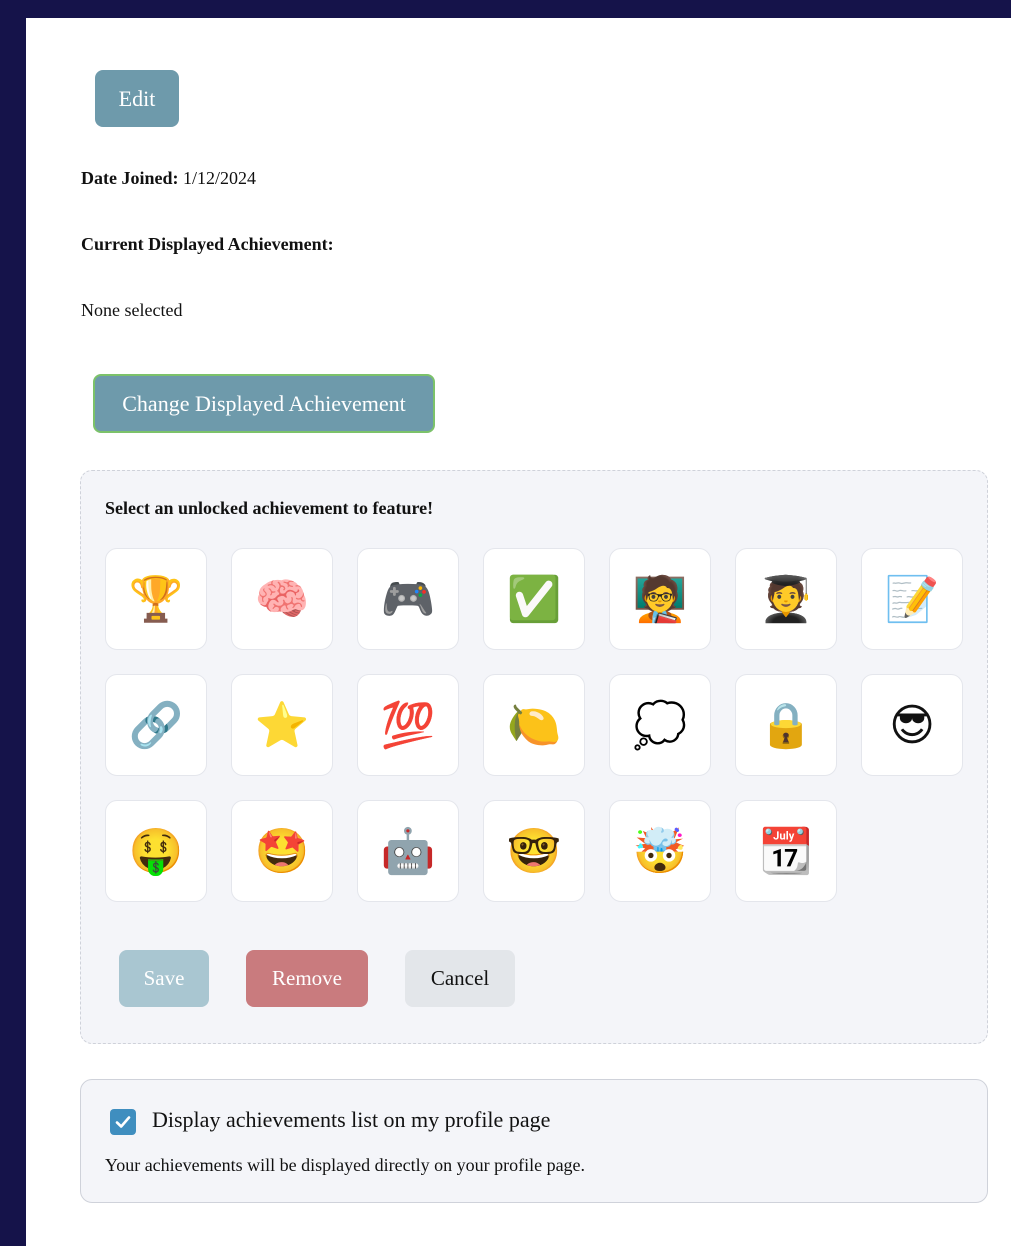  I want to click on achievement-tile: 🧑‍🏫, so click(660, 599).